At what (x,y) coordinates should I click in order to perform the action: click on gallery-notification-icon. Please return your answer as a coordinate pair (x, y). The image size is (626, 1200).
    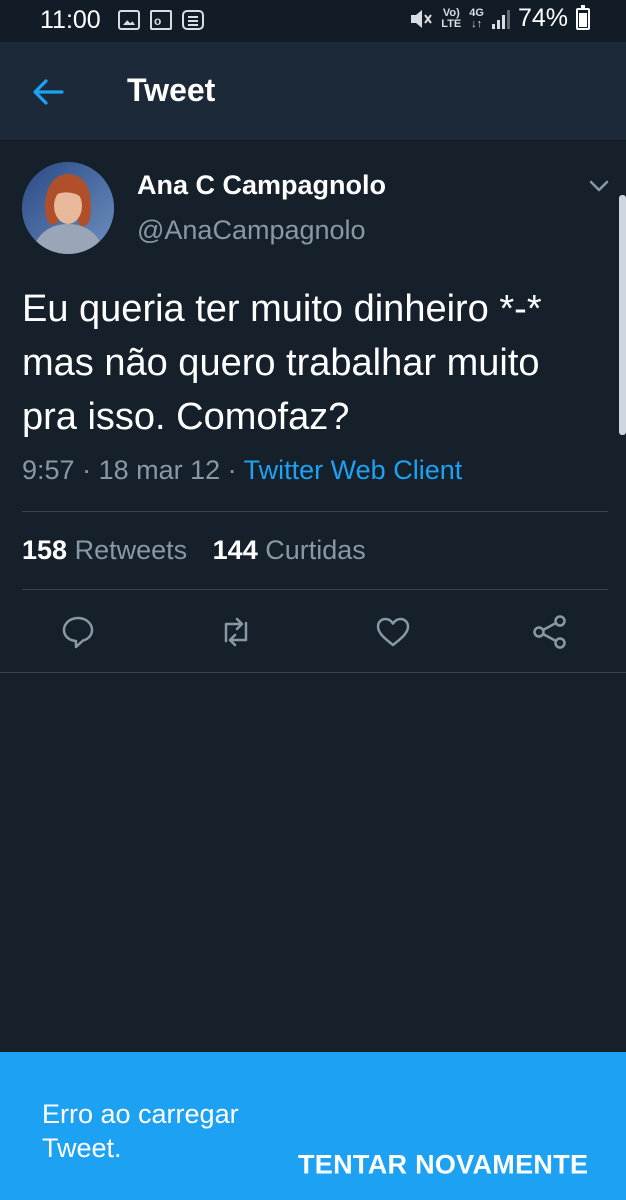
    Looking at the image, I should click on (129, 20).